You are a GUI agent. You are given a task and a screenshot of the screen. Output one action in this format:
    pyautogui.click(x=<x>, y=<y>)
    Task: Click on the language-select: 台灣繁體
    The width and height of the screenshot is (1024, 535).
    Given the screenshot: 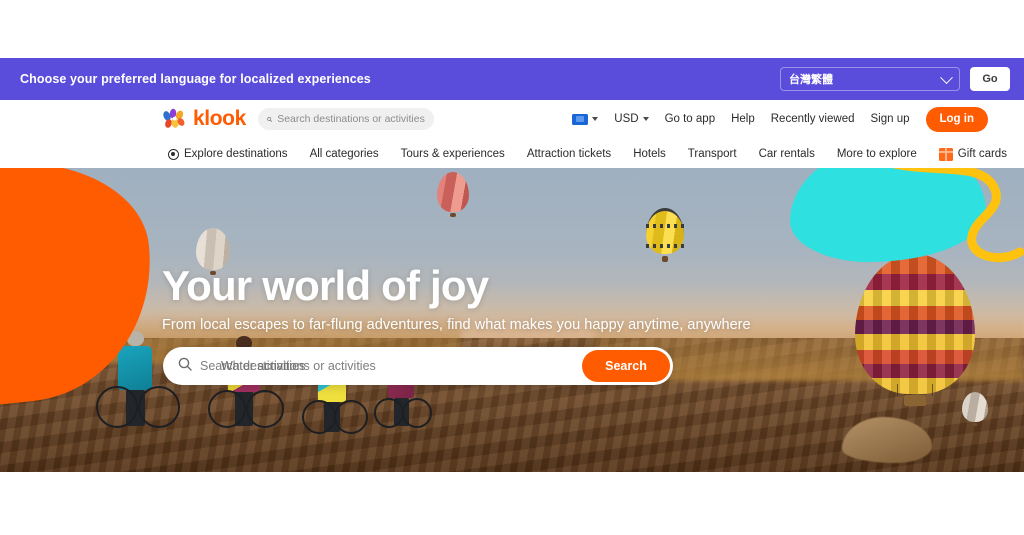 What is the action you would take?
    pyautogui.click(x=870, y=79)
    